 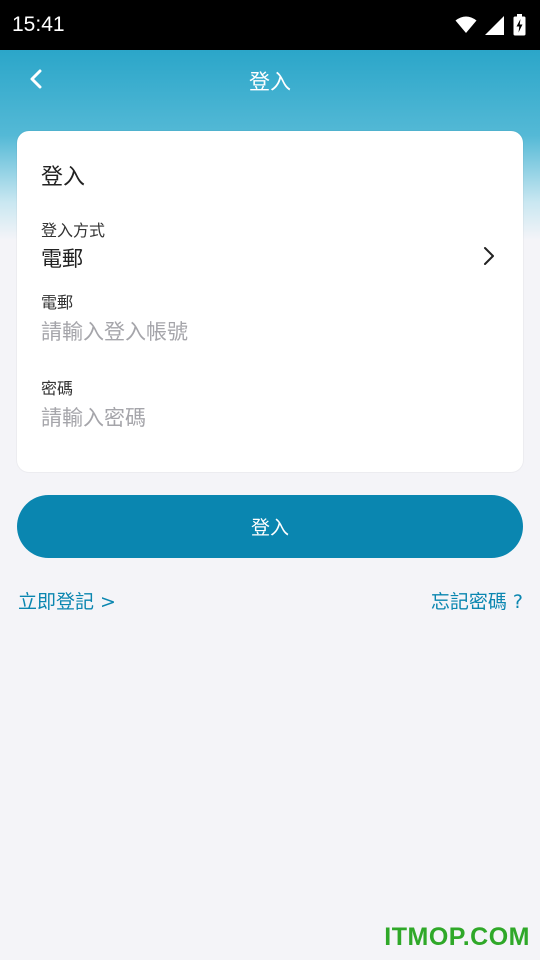 I want to click on watermark-logo: ITMOP.COM, so click(x=457, y=937).